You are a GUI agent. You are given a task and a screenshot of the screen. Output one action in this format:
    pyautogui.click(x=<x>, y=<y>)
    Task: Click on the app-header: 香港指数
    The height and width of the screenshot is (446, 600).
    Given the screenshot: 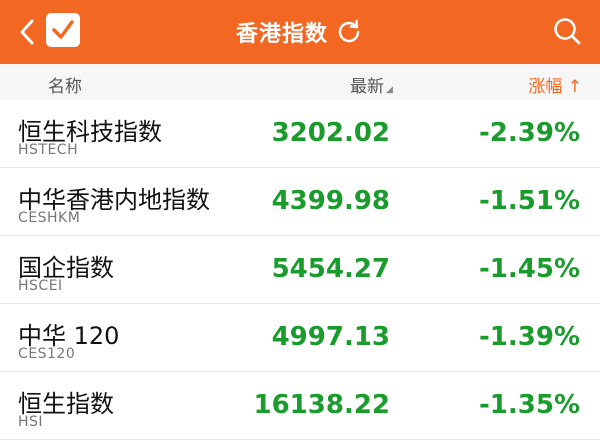 What is the action you would take?
    pyautogui.click(x=300, y=32)
    